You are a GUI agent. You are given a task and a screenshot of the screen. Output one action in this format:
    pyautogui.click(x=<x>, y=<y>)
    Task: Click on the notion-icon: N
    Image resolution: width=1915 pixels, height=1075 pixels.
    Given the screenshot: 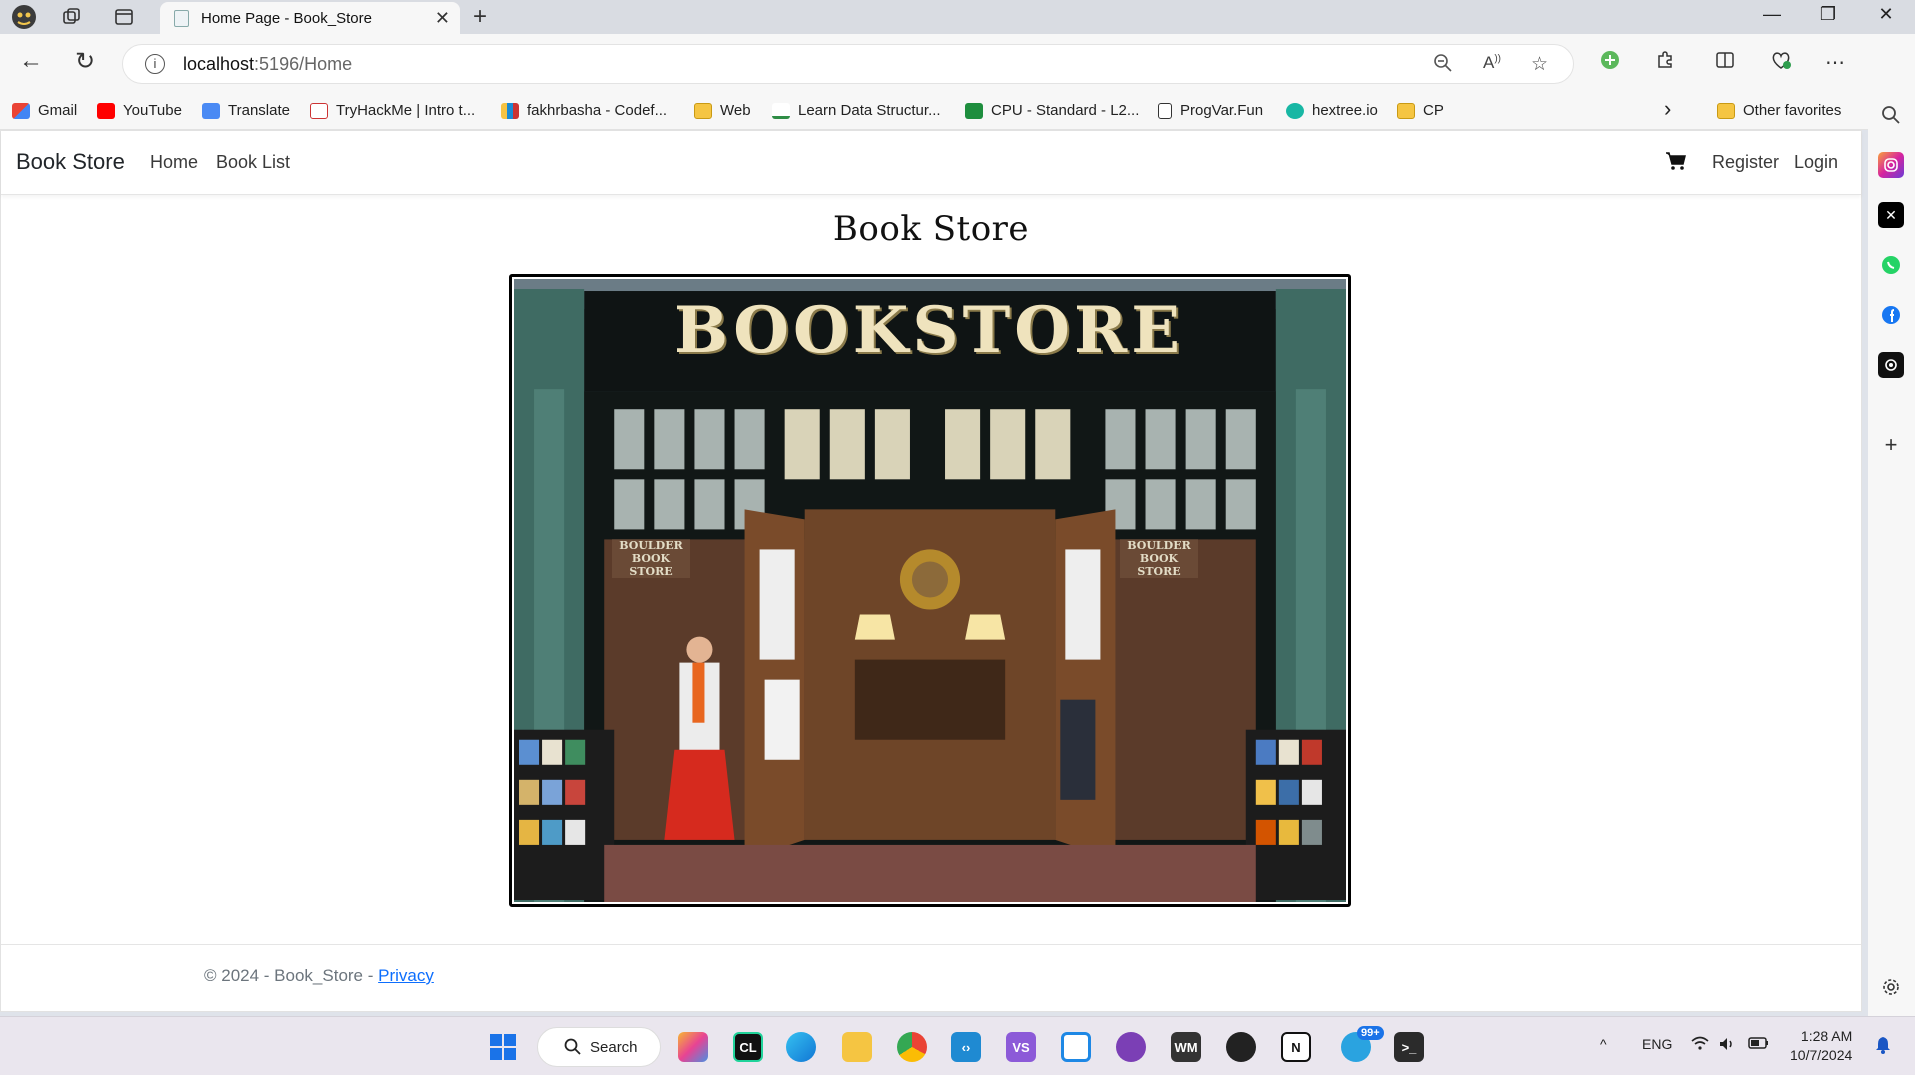 What is the action you would take?
    pyautogui.click(x=1296, y=1047)
    